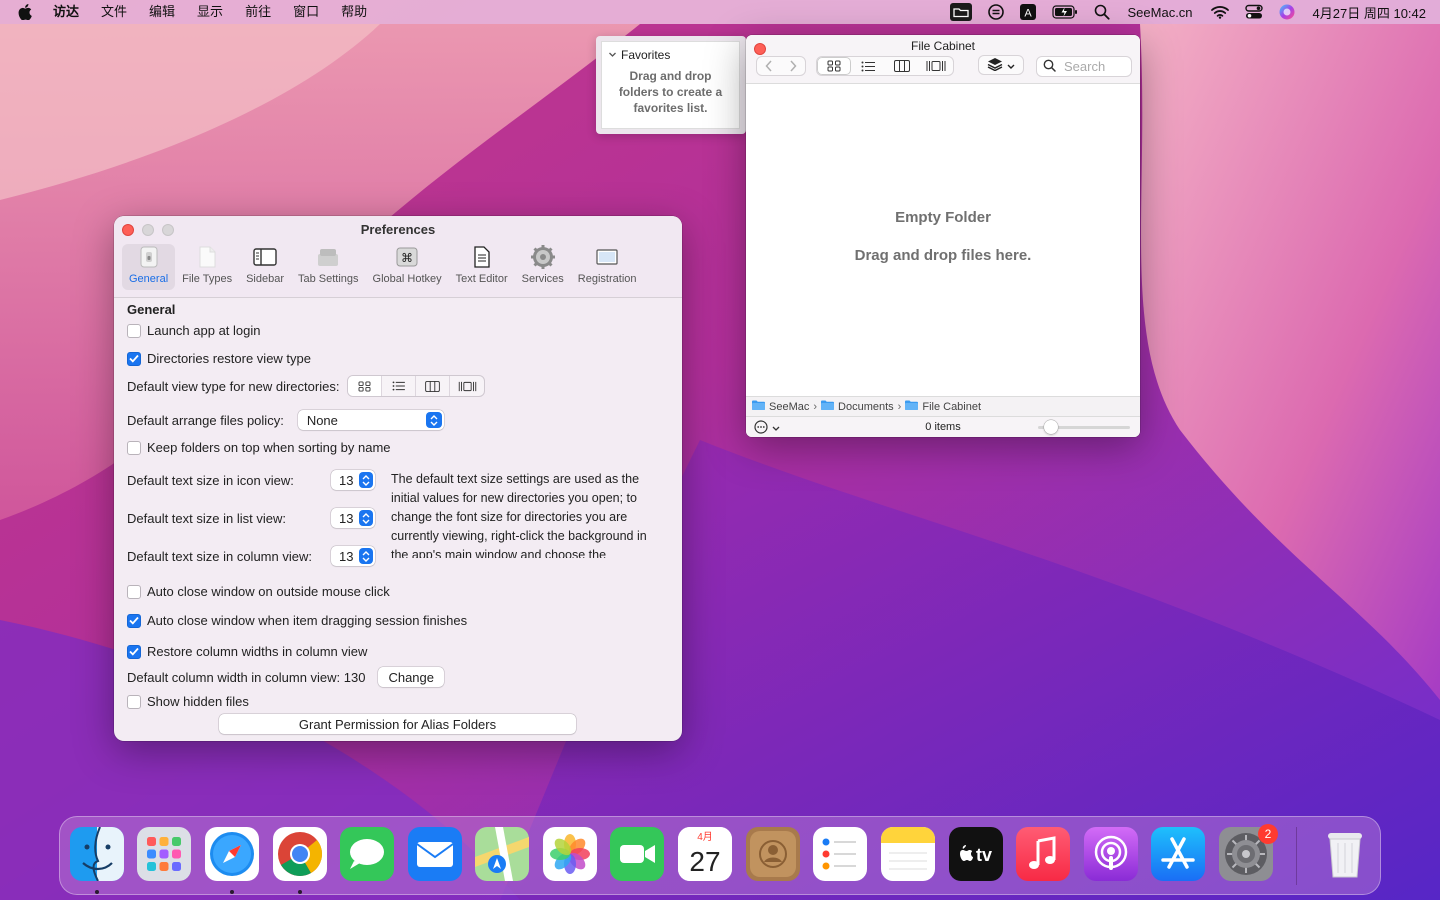  What do you see at coordinates (857, 406) in the screenshot?
I see `path-item: Documents` at bounding box center [857, 406].